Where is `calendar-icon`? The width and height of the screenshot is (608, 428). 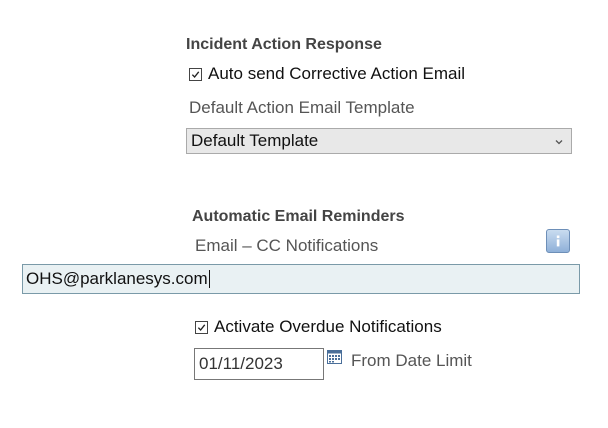
calendar-icon is located at coordinates (334, 357).